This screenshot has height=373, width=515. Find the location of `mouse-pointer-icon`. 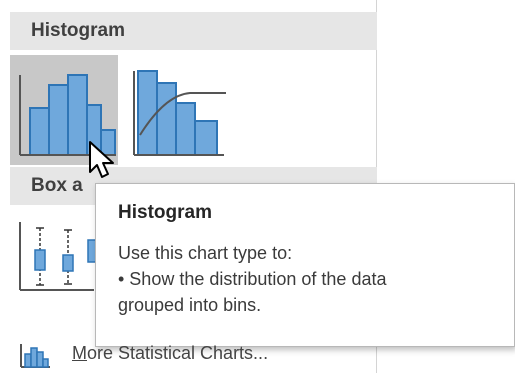

mouse-pointer-icon is located at coordinates (101, 159).